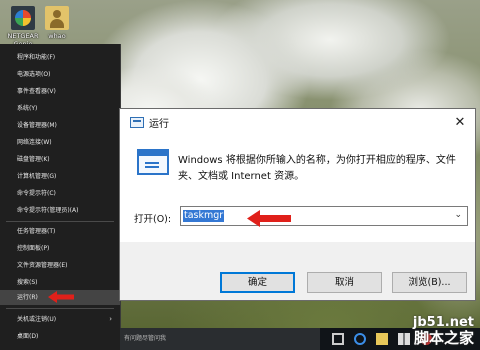 The image size is (480, 350). Describe the element at coordinates (458, 215) in the screenshot. I see `chevron-down-icon: ⌄` at that location.